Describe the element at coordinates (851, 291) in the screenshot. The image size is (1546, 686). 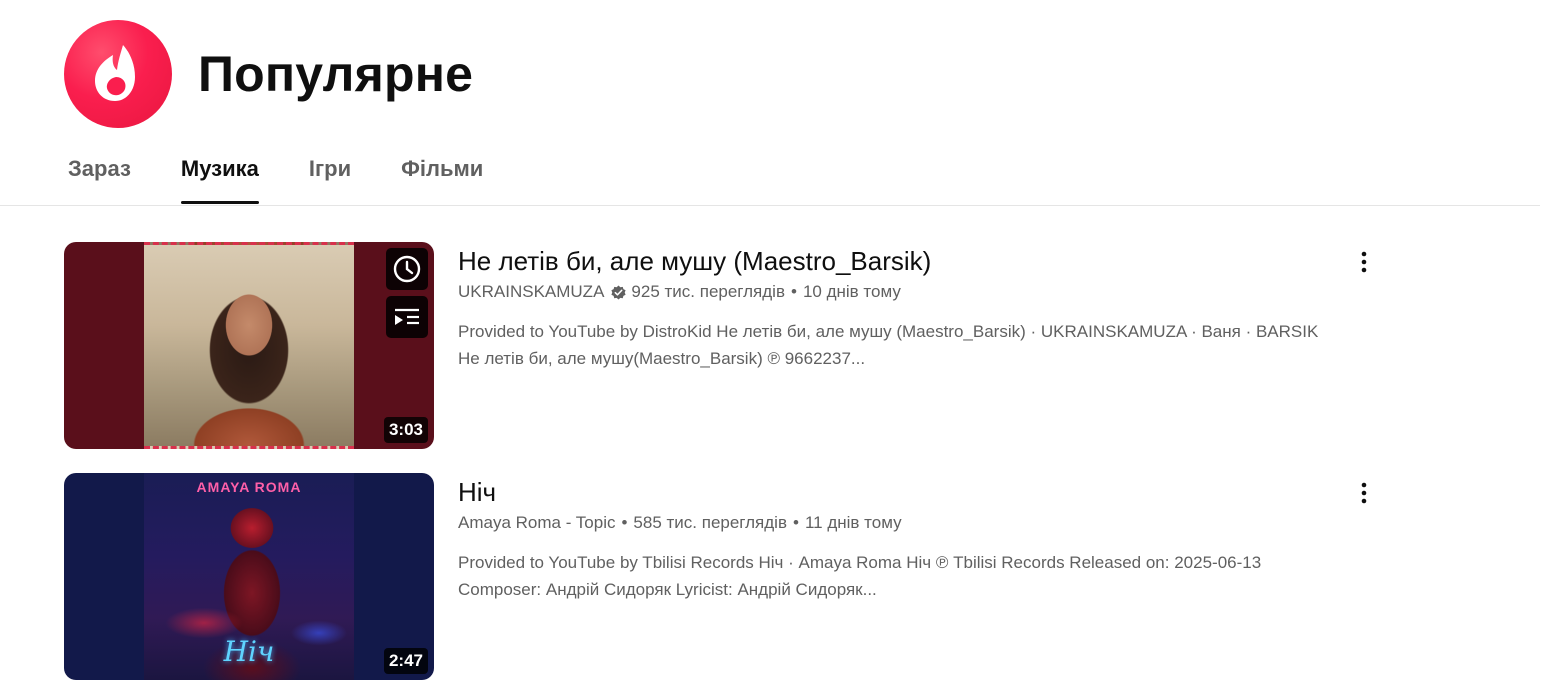
I see `upload-age: 10 днів тому` at that location.